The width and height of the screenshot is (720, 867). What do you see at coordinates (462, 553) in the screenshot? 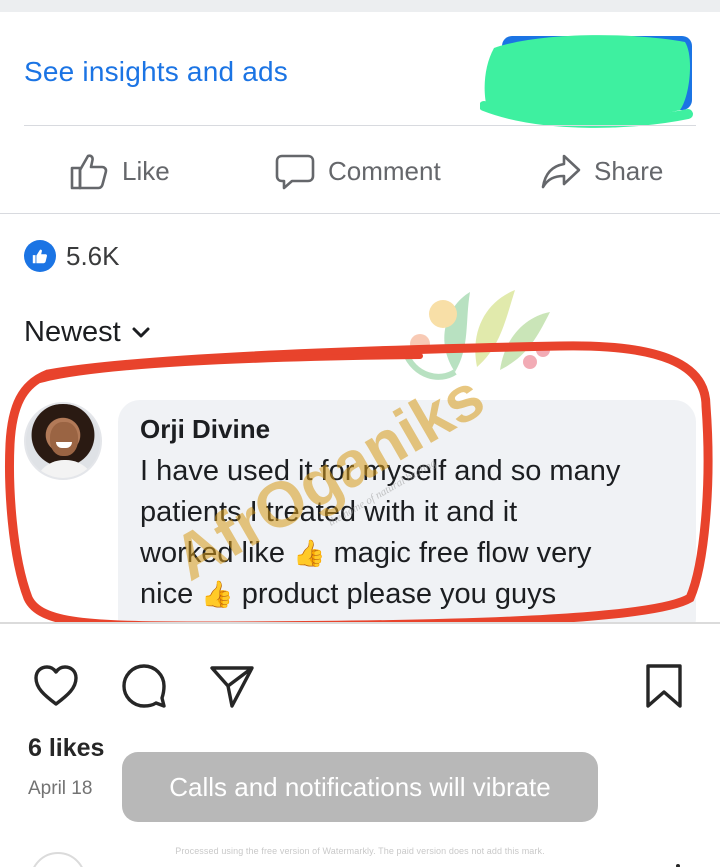
I see `comment-line-part: magic free flow very` at bounding box center [462, 553].